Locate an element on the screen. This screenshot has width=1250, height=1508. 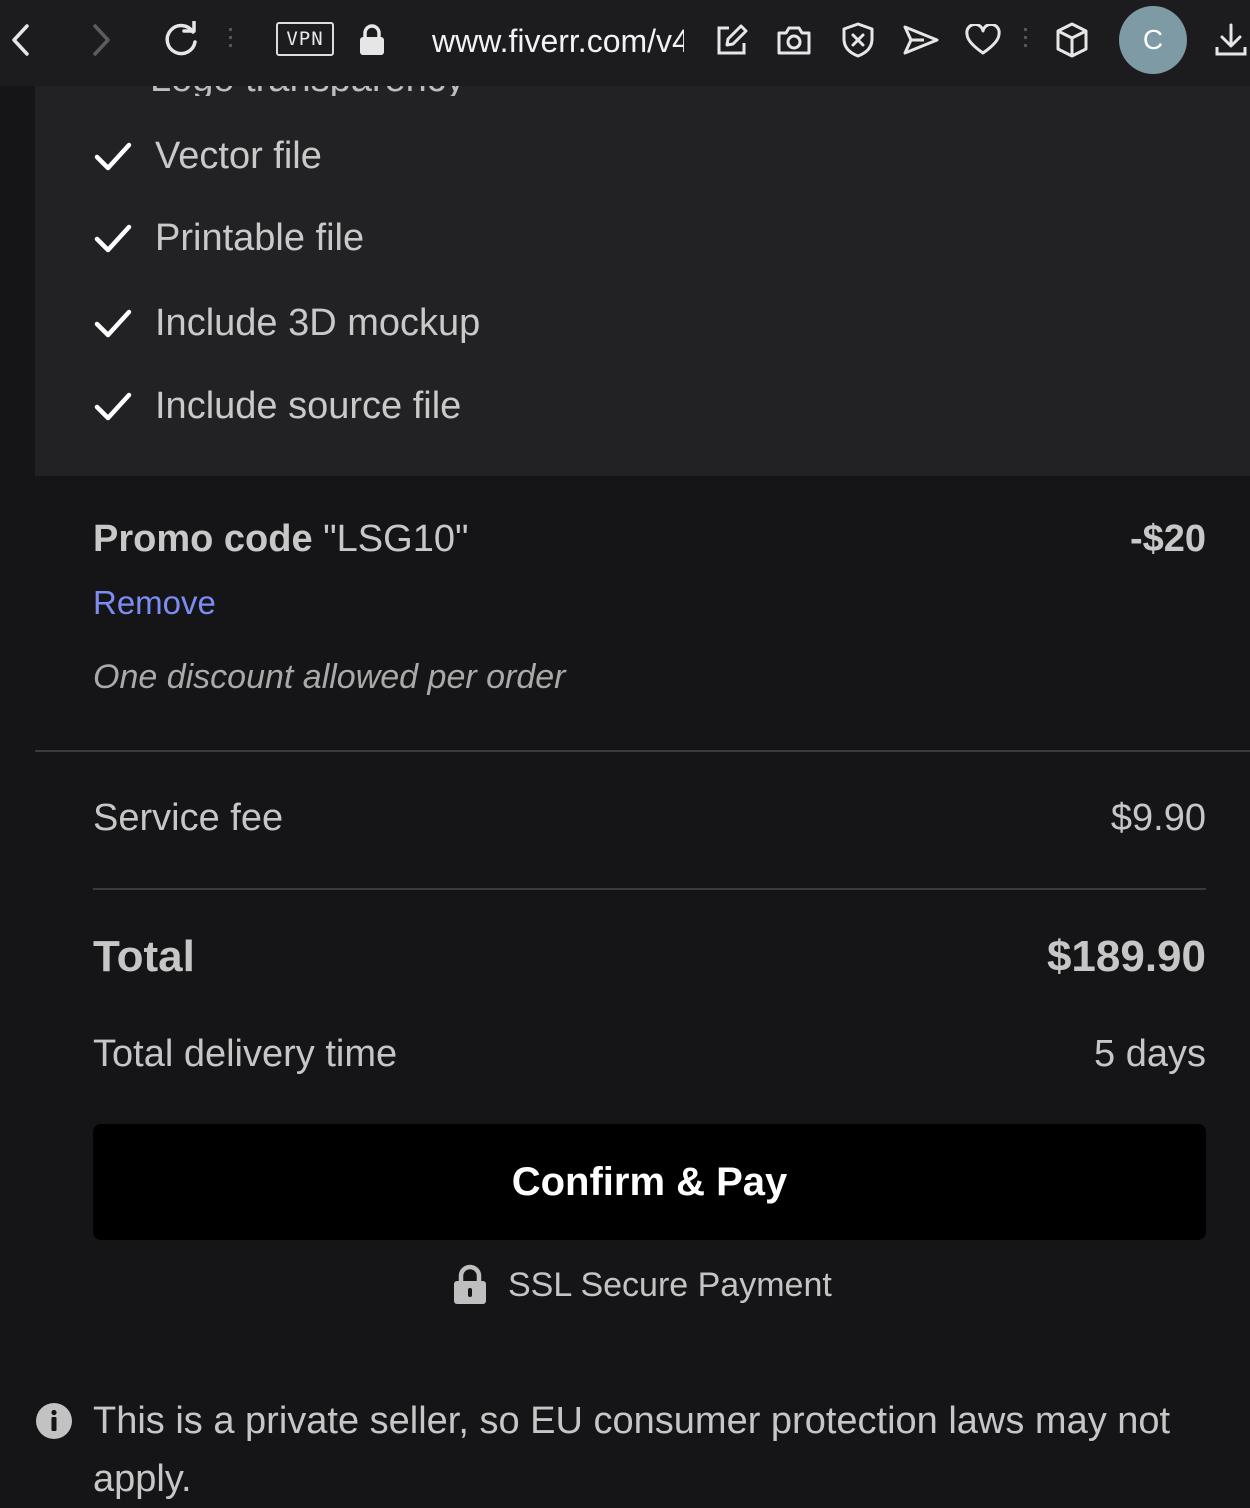
lock-icon is located at coordinates (372, 40).